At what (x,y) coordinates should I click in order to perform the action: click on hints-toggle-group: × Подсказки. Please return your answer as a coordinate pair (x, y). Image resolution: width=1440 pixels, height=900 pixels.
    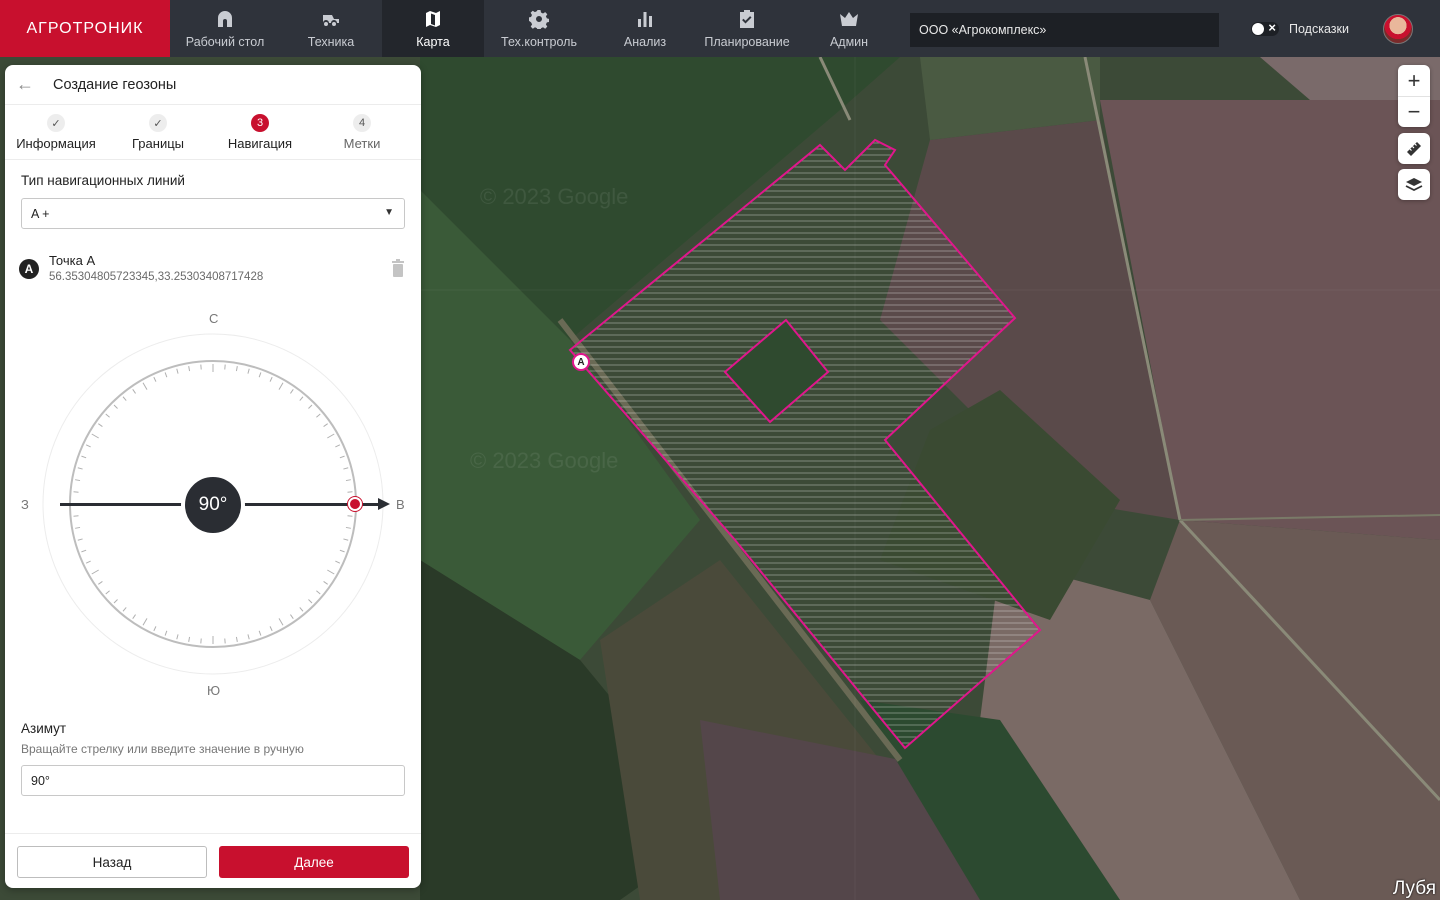
    Looking at the image, I should click on (1300, 28).